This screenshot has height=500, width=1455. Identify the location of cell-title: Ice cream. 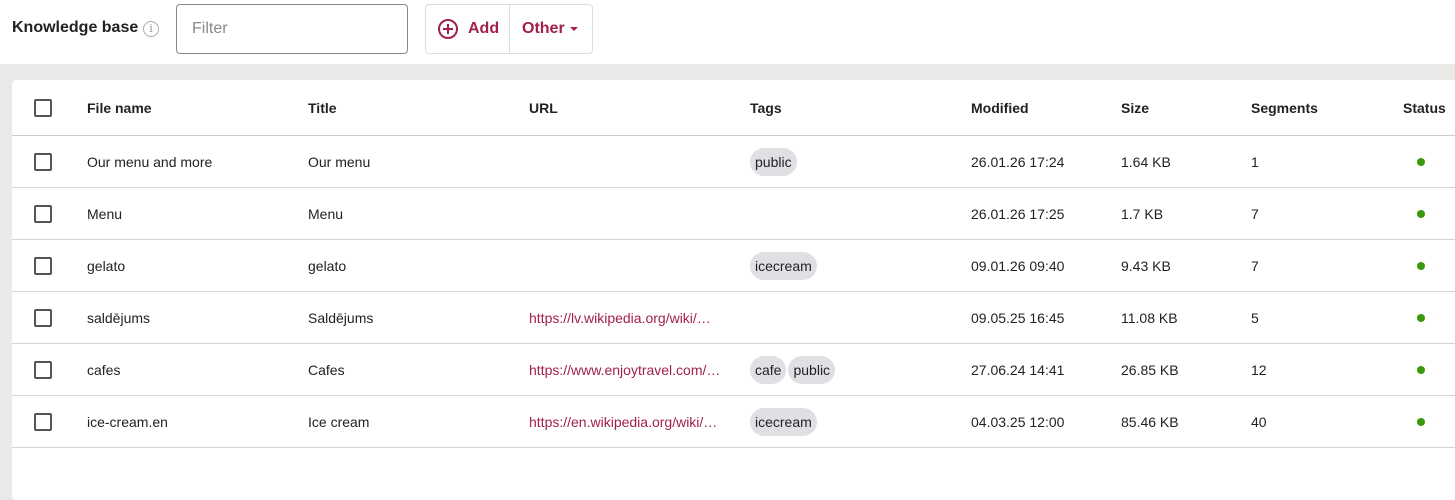
(339, 421).